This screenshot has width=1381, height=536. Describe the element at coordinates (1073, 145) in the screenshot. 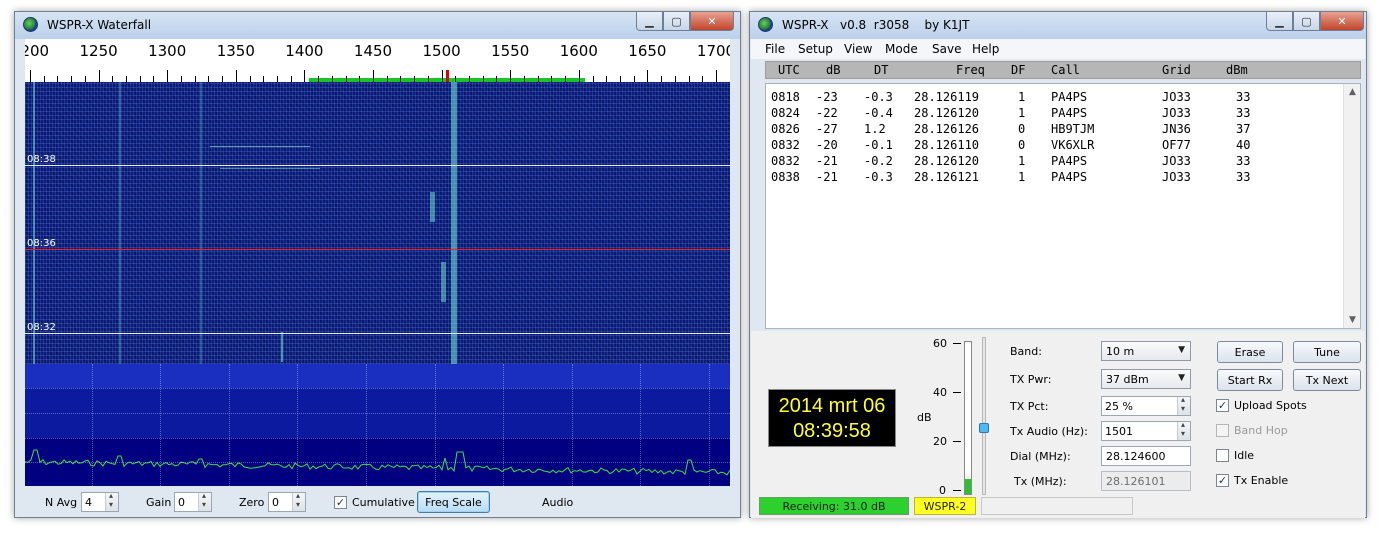

I see `cell-call: VK6XLR` at that location.